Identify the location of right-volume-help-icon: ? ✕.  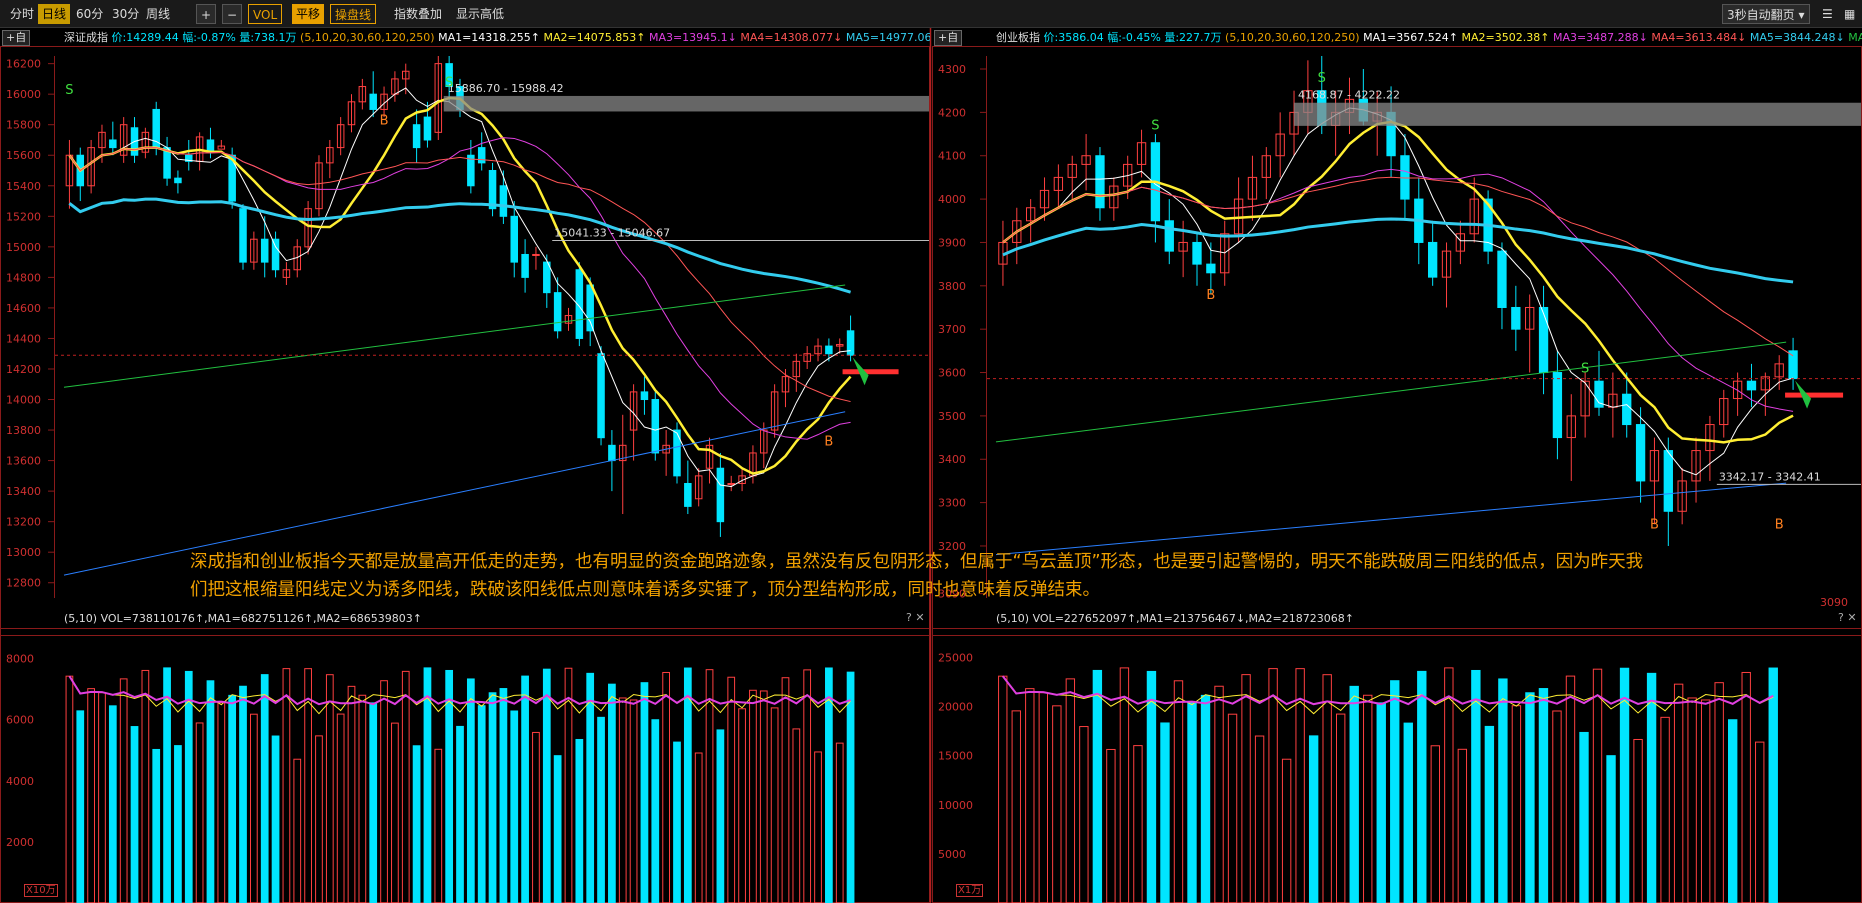
(1847, 617).